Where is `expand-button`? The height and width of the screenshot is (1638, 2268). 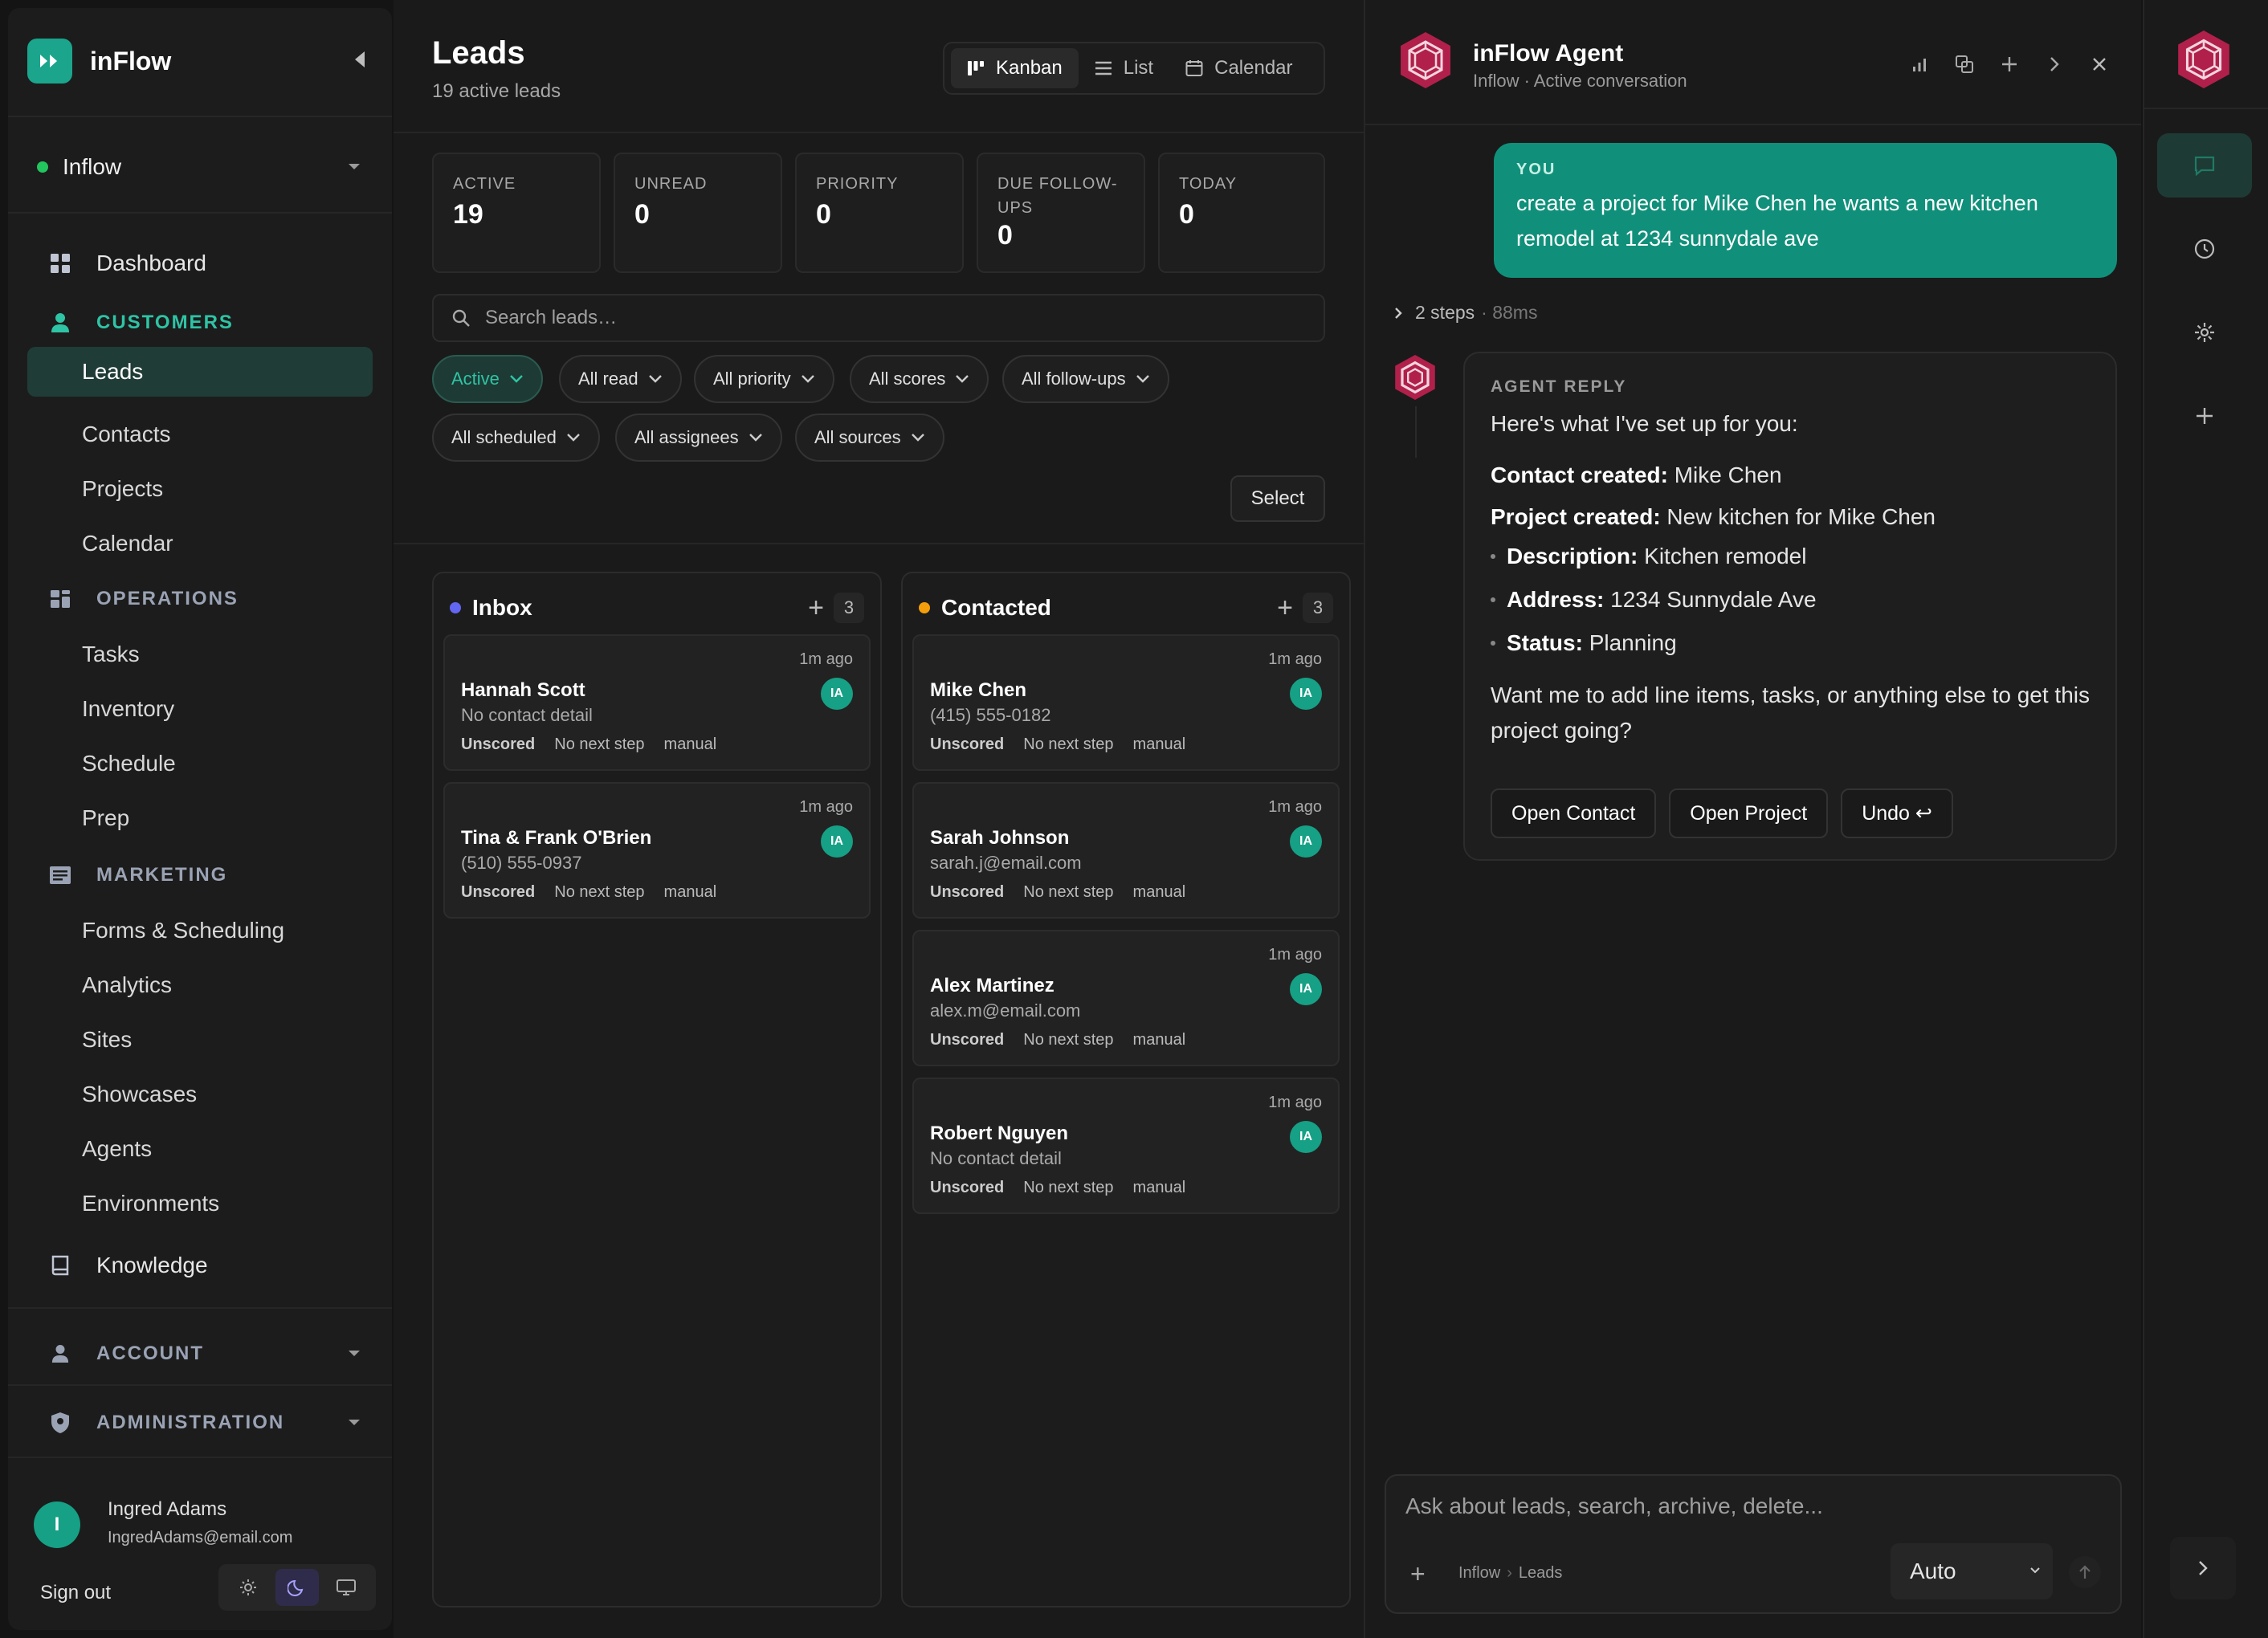
expand-button is located at coordinates (2055, 65).